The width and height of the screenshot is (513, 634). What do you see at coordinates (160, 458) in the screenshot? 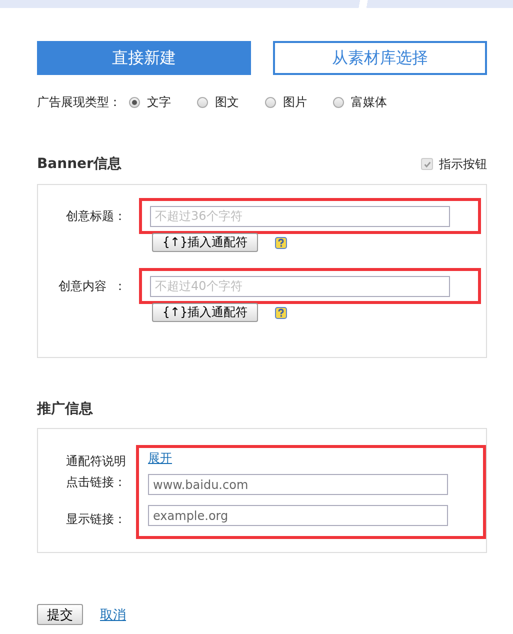
I see `expand-link: 展开` at bounding box center [160, 458].